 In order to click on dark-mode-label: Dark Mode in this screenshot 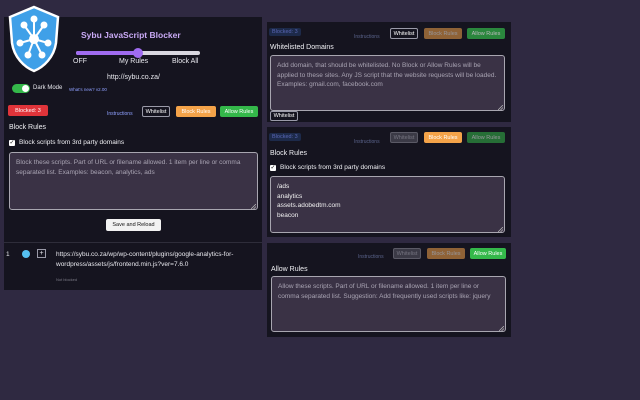, I will do `click(48, 88)`.